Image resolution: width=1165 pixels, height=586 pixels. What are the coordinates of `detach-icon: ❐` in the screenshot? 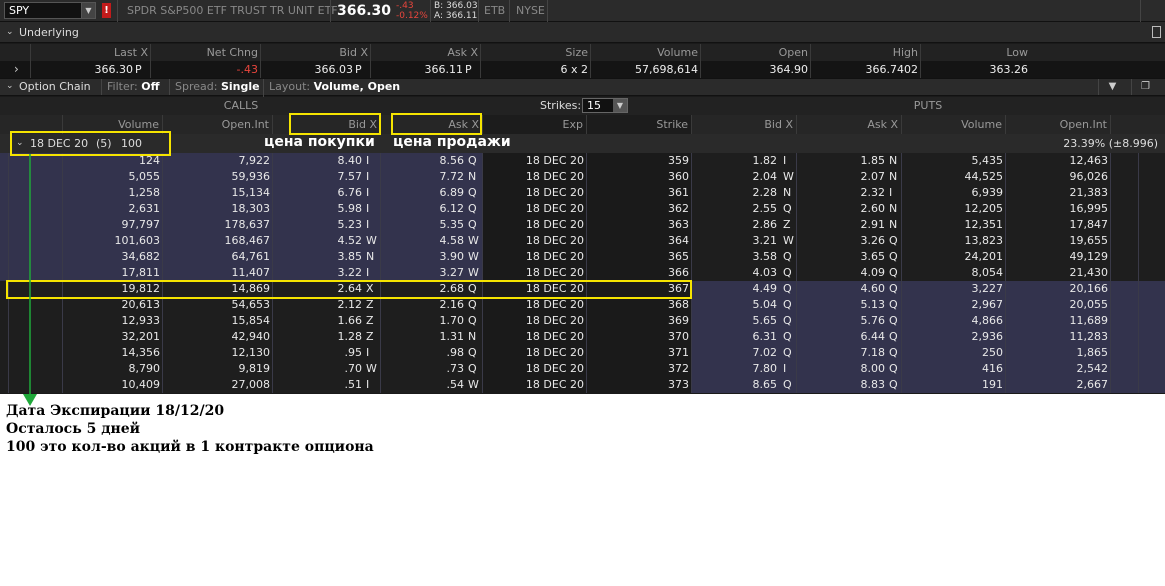 It's located at (1145, 87).